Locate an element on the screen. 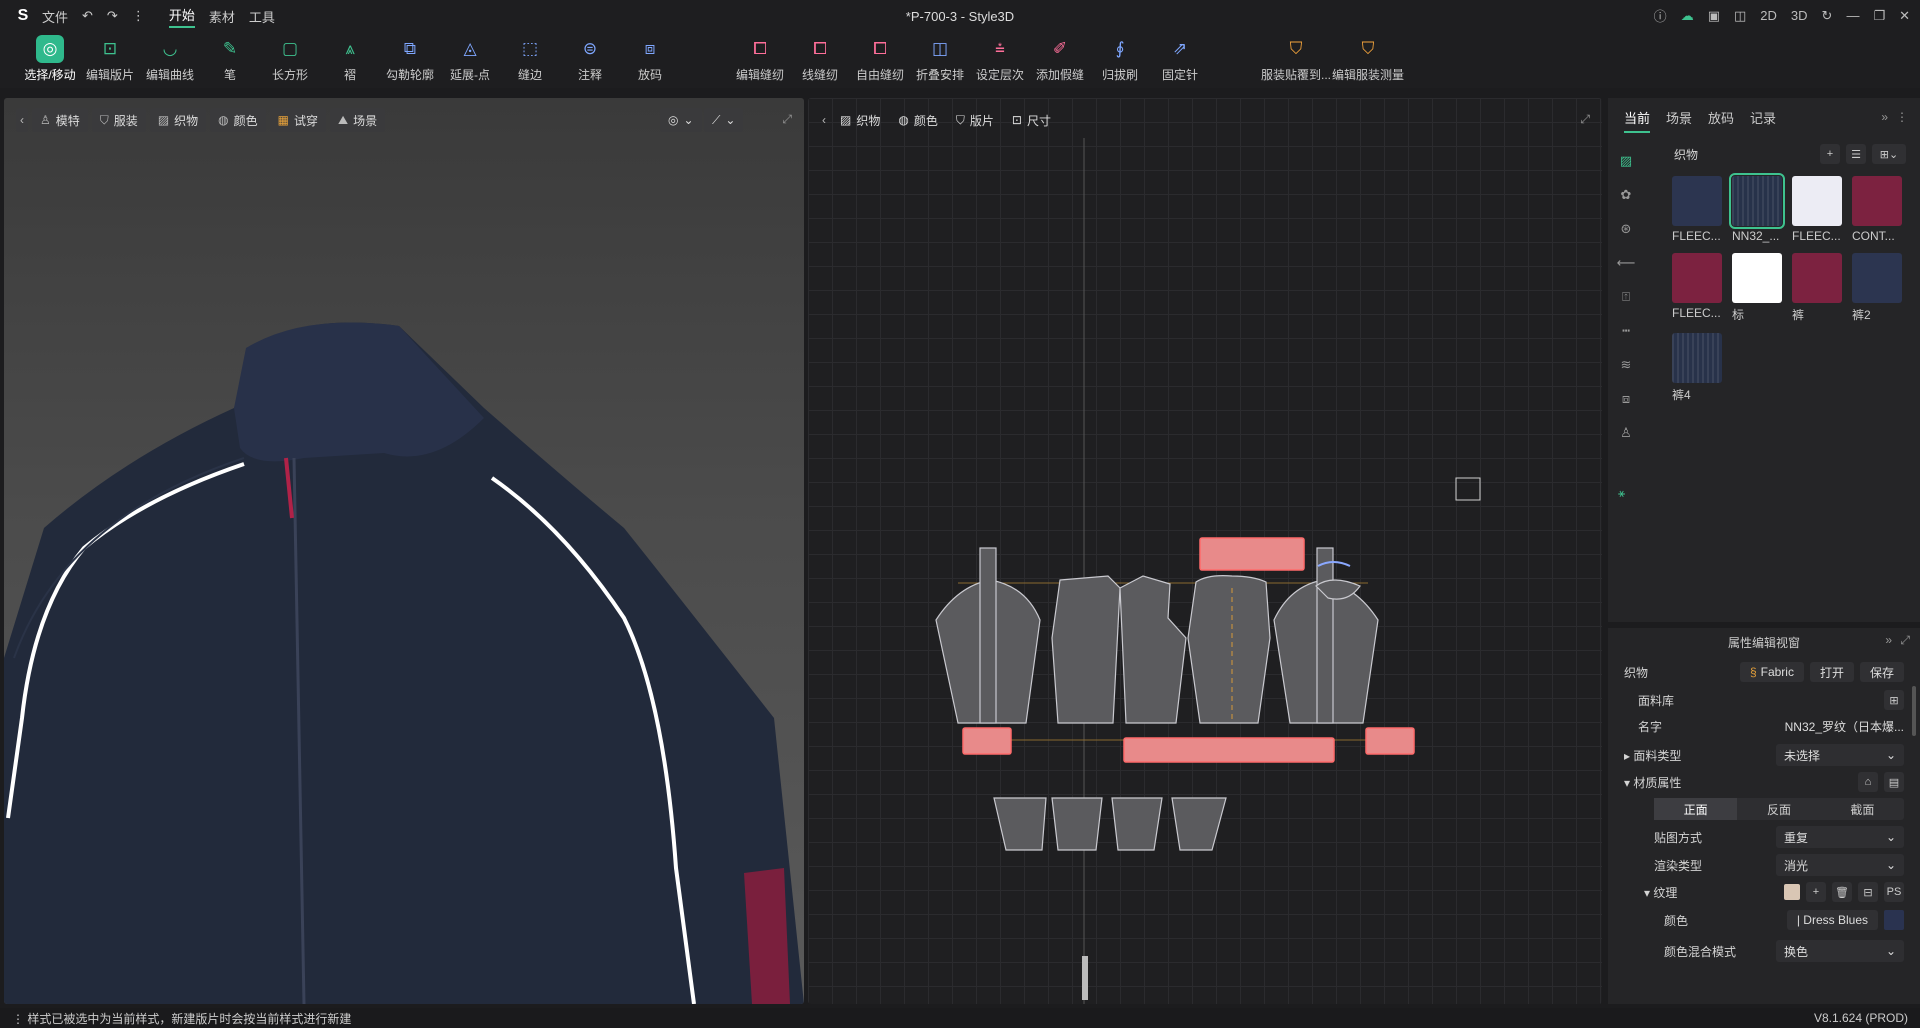  extend-point-tool: ◬ 延展-点 is located at coordinates (470, 60).